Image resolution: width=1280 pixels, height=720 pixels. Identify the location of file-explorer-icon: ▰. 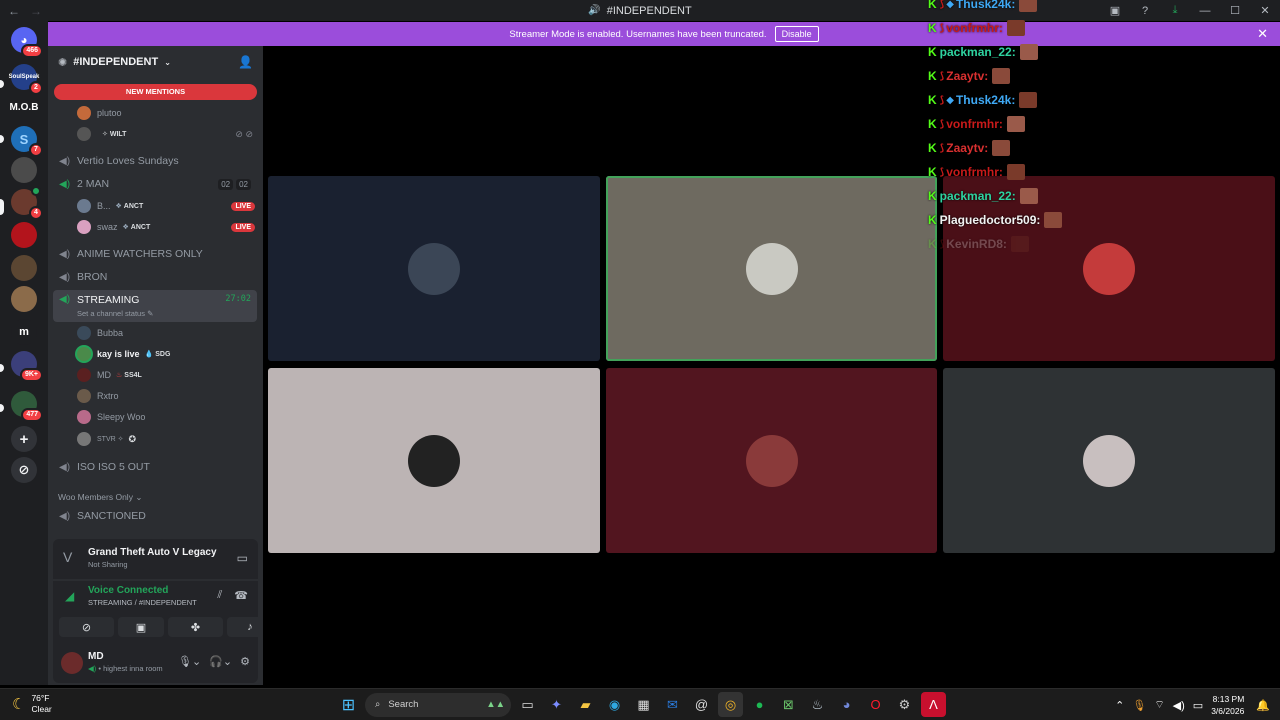
(585, 704).